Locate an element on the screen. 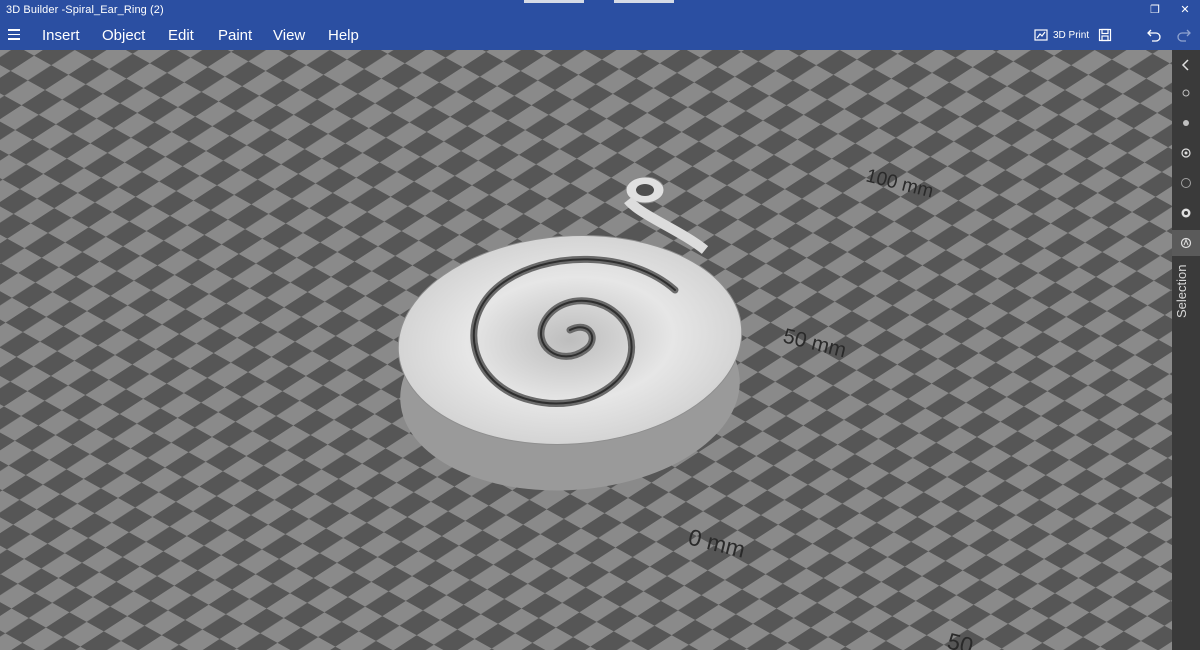  select-tool-3-button is located at coordinates (1186, 153).